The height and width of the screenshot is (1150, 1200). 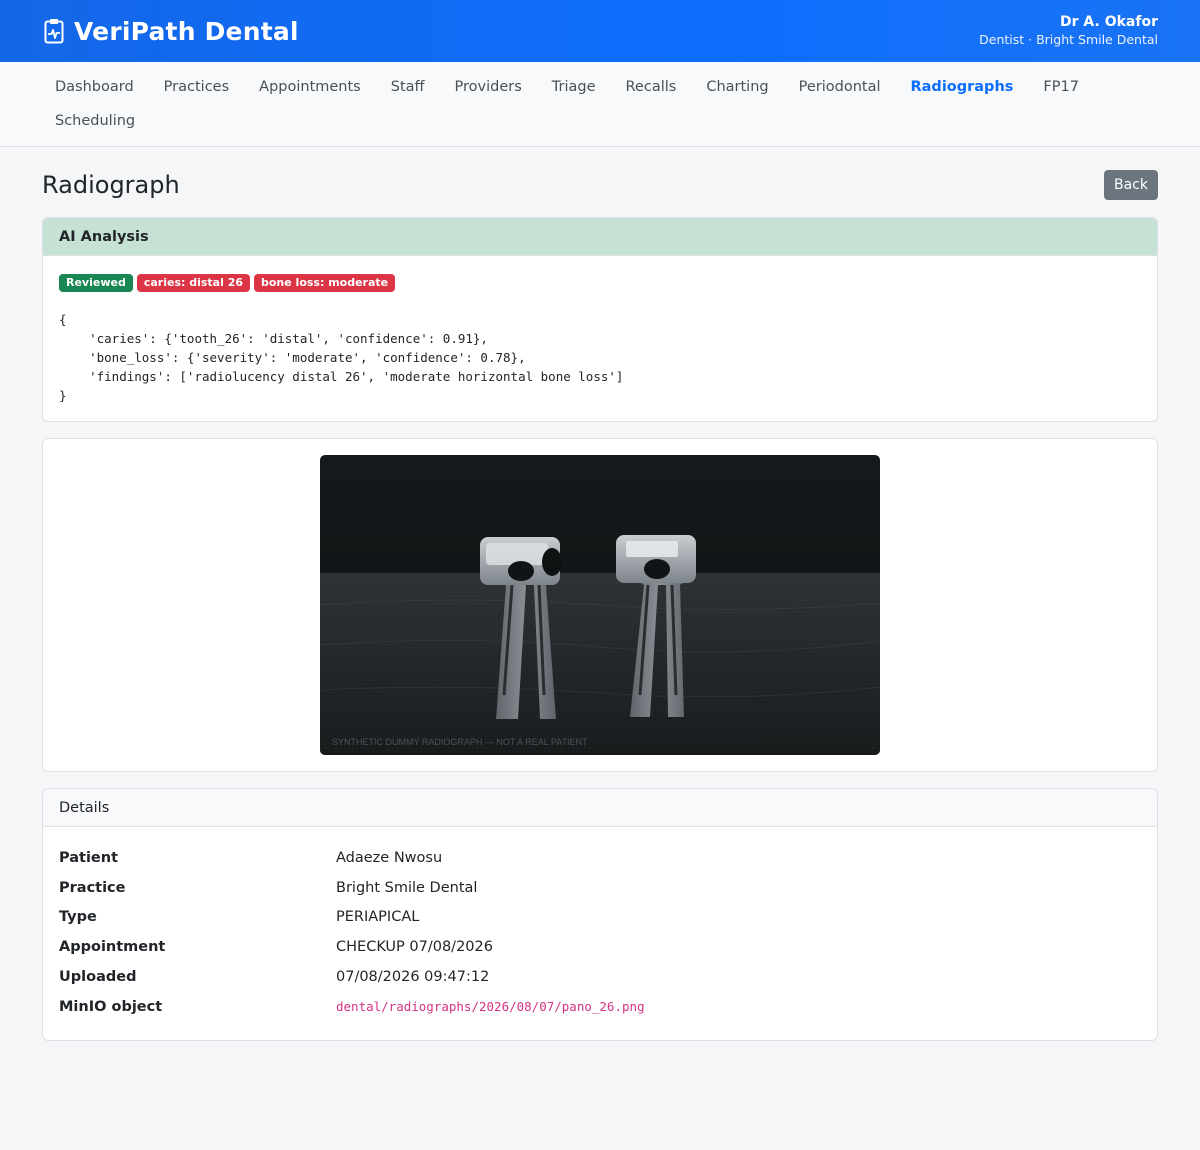 I want to click on finding-badge-bone-loss: bone loss: moderate, so click(x=325, y=283).